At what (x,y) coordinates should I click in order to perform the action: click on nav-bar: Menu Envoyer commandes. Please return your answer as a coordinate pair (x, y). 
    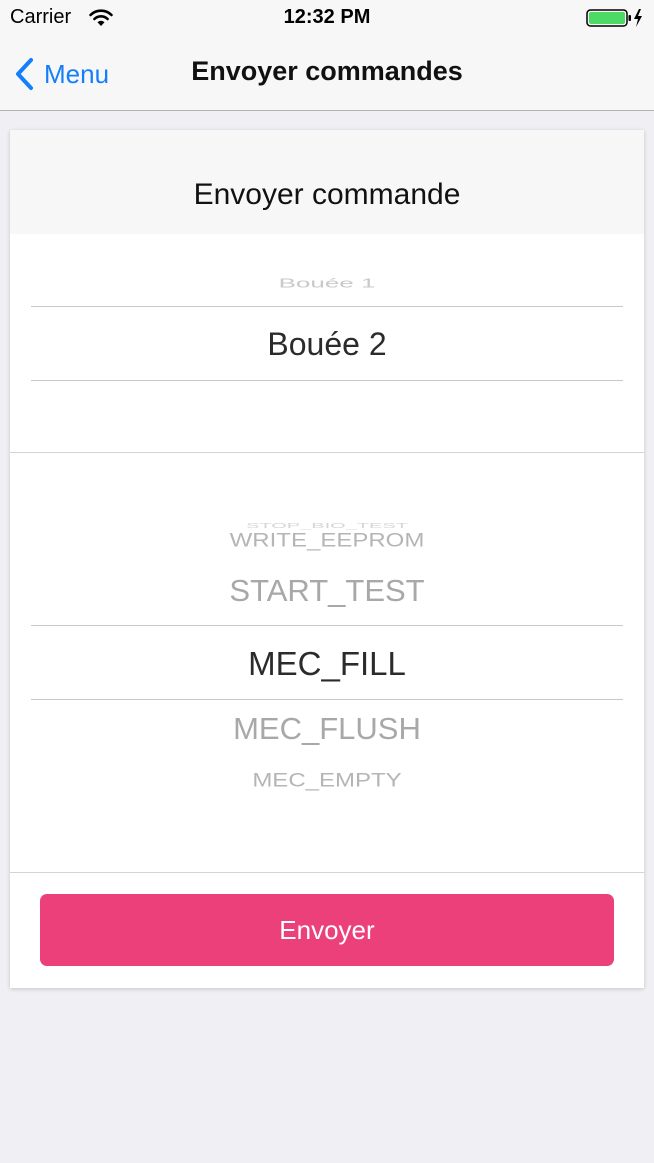
    Looking at the image, I should click on (327, 75).